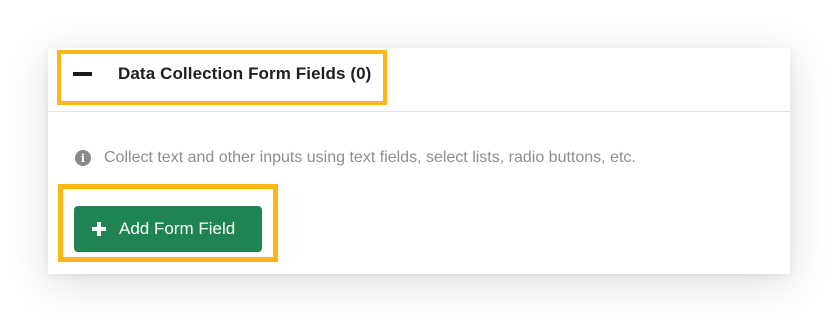 The image size is (838, 324). I want to click on add-form-field-button: Add Form Field, so click(168, 229).